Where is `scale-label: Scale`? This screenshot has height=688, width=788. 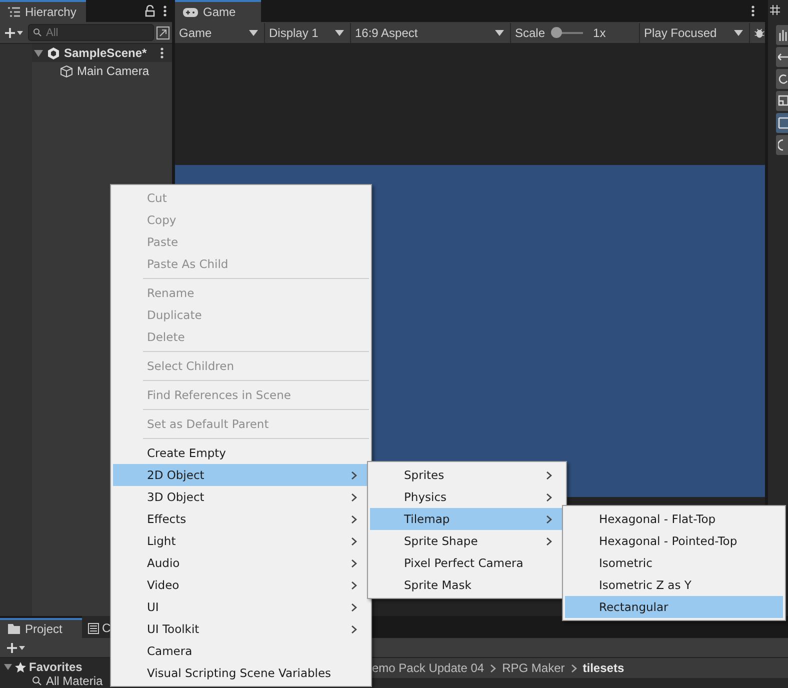 scale-label: Scale is located at coordinates (530, 33).